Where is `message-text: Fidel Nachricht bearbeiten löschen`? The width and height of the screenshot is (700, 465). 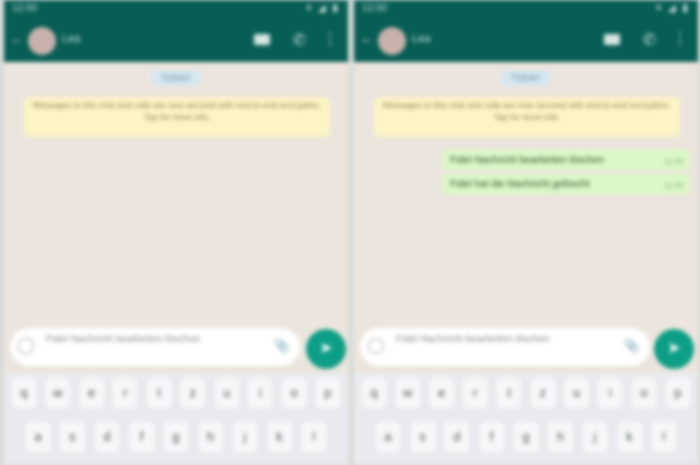 message-text: Fidel Nachricht bearbeiten löschen is located at coordinates (527, 160).